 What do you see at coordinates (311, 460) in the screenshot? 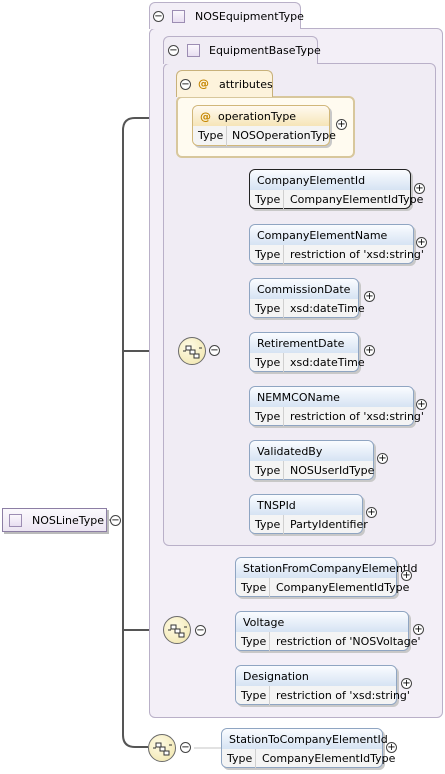
I see `element-validated-by: ValidatedBy Type NOSUserIdType` at bounding box center [311, 460].